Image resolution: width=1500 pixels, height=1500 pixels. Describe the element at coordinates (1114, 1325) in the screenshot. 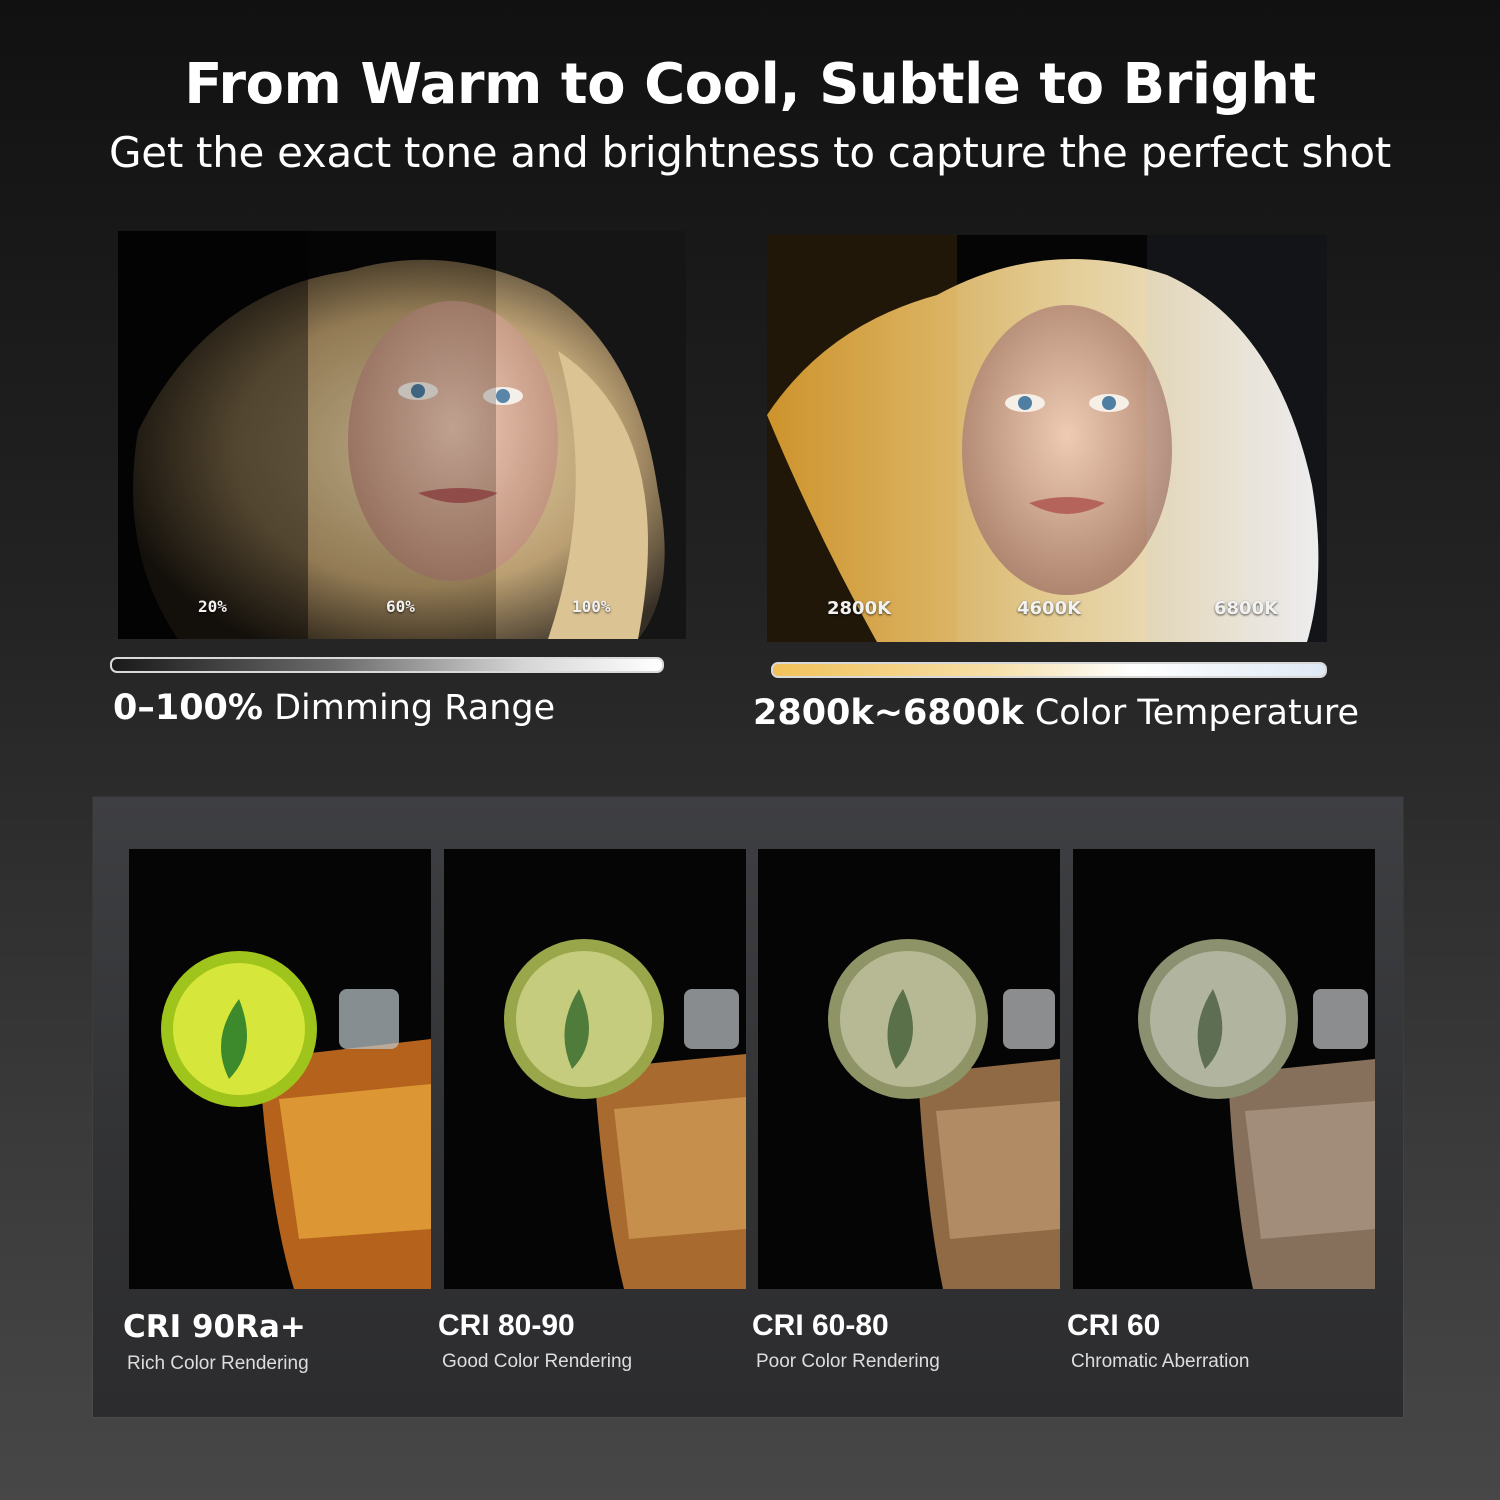

I see `cri-60-title: CRI 60` at that location.